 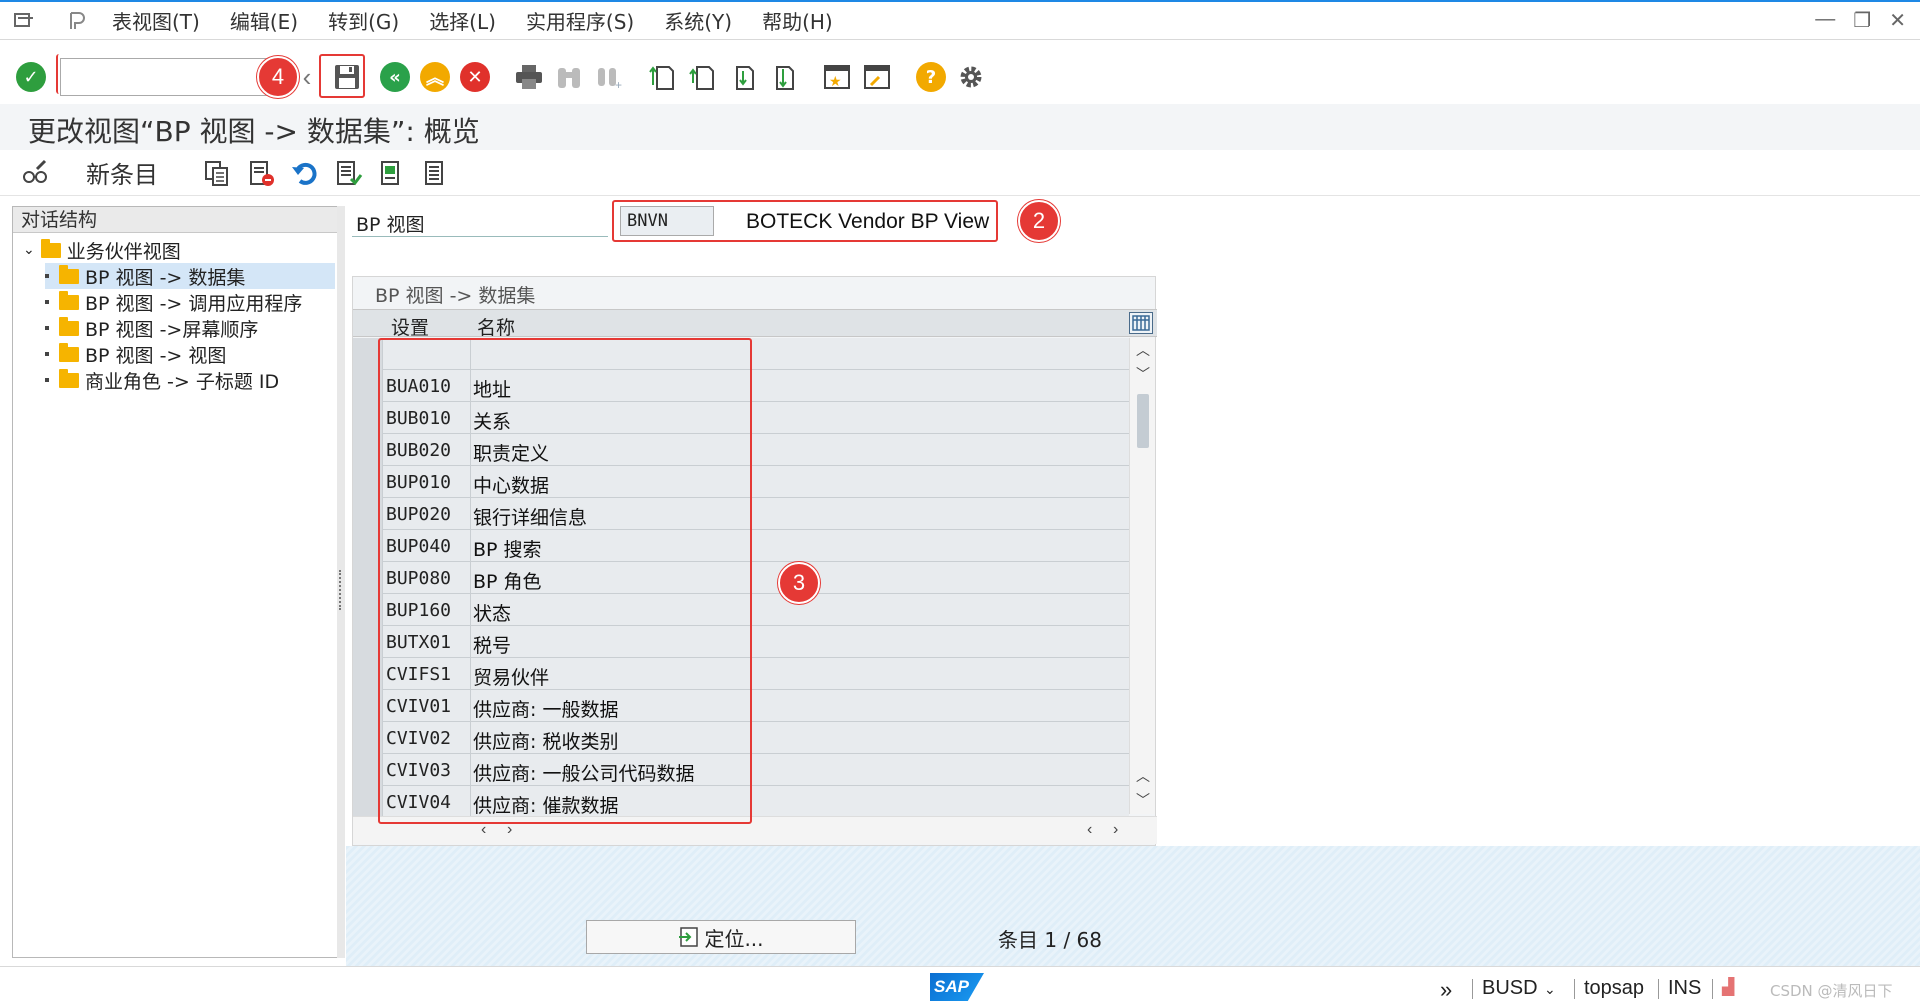 I want to click on highlight-save-box, so click(x=342, y=76).